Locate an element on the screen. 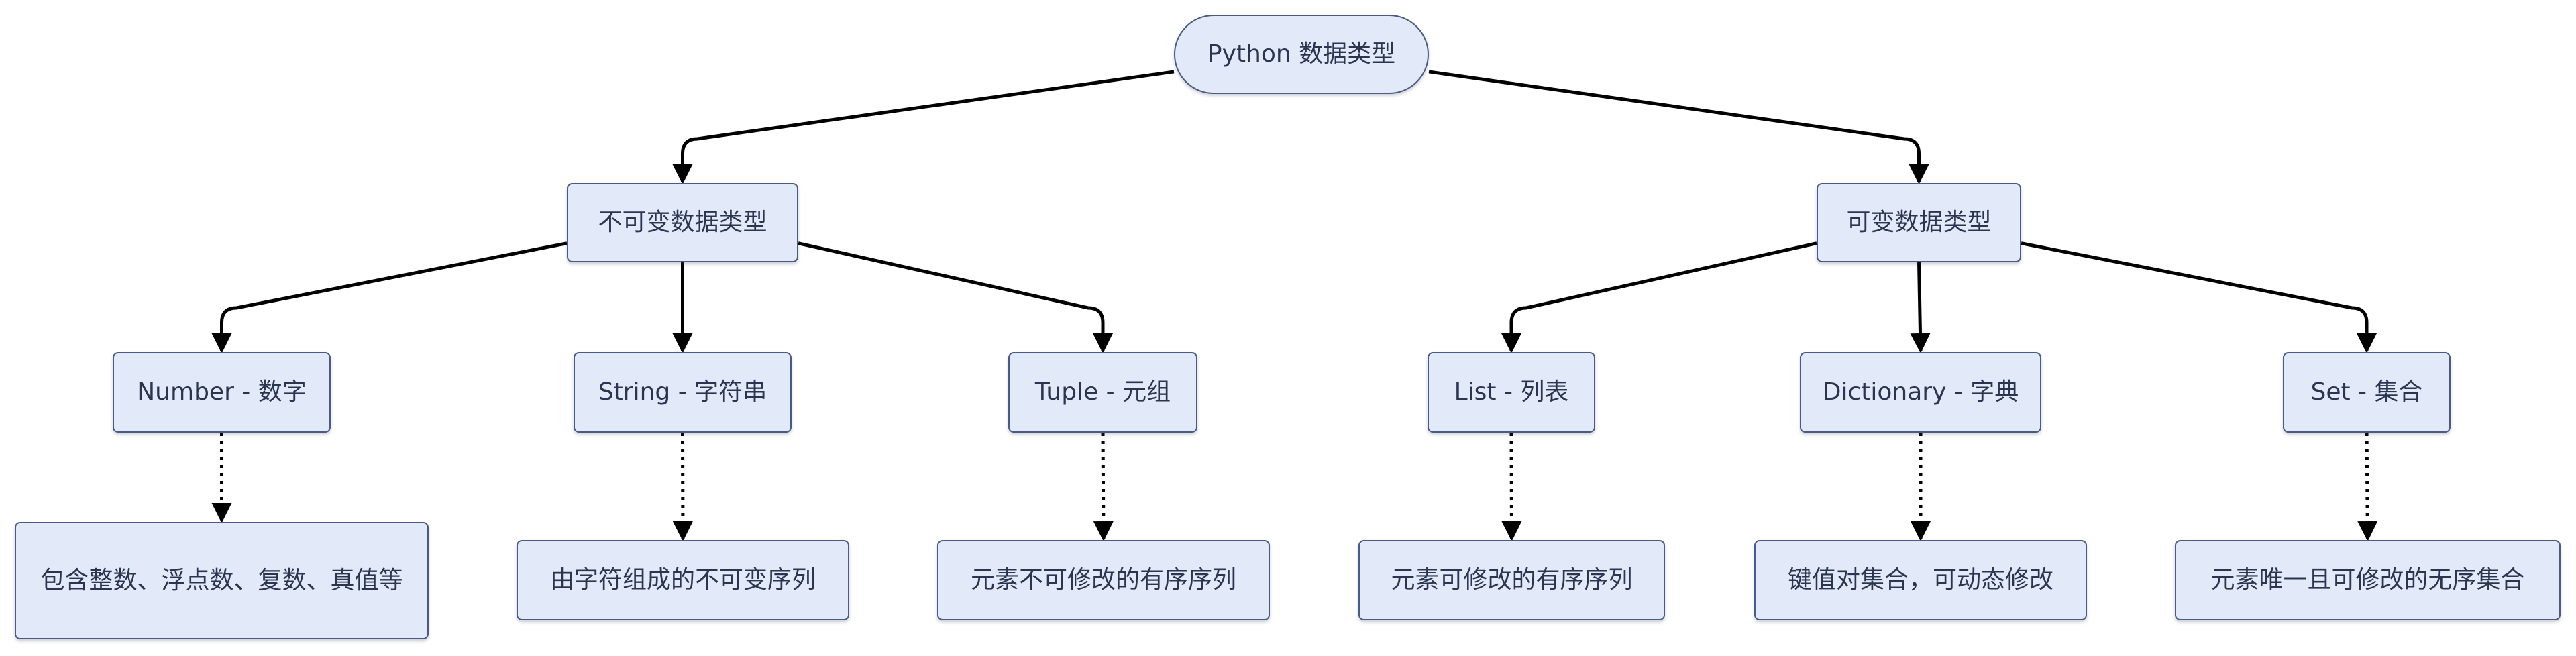 The image size is (2576, 656). dictionary-node: Dictionary - 字典 is located at coordinates (1920, 392).